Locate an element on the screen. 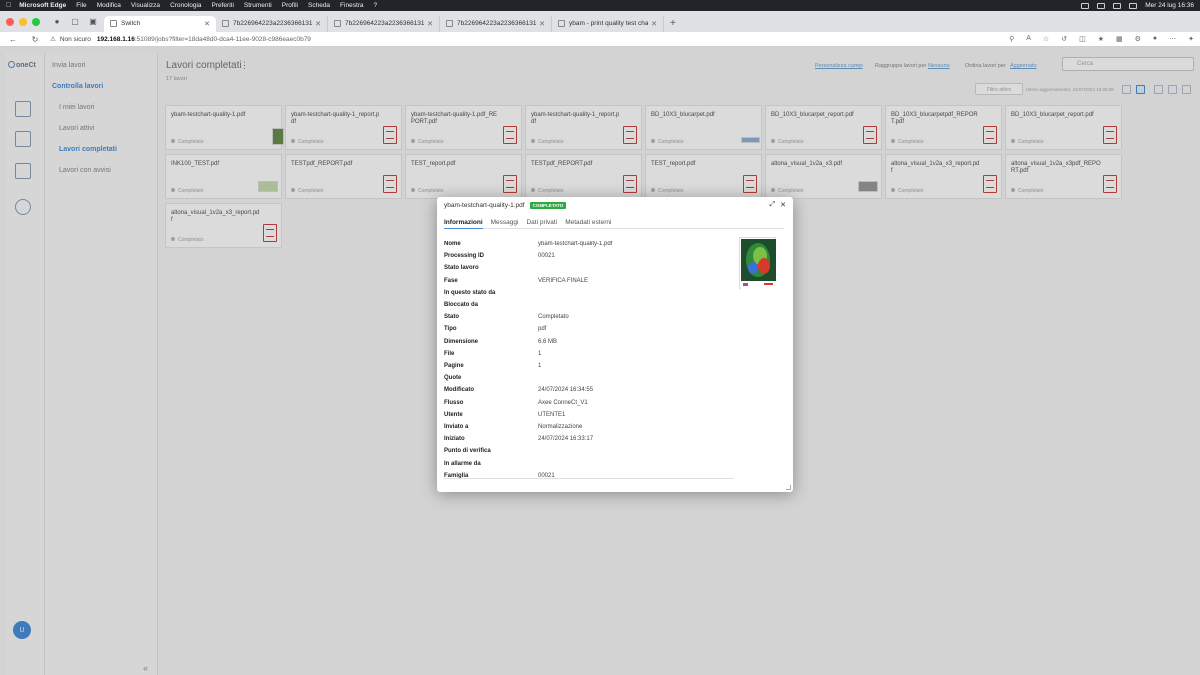 This screenshot has height=675, width=1200. workspaces-icon: ▢ is located at coordinates (75, 22).